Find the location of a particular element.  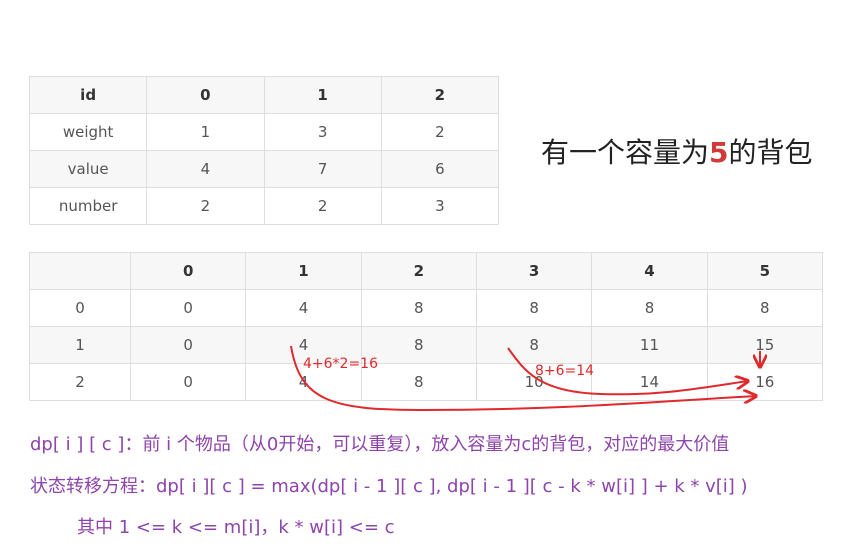

capacity-value: 5 is located at coordinates (719, 152).